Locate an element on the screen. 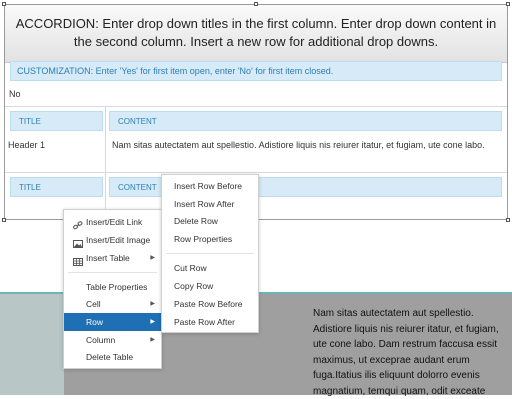 Image resolution: width=512 pixels, height=399 pixels. table-header-content: CONTENT is located at coordinates (305, 121).